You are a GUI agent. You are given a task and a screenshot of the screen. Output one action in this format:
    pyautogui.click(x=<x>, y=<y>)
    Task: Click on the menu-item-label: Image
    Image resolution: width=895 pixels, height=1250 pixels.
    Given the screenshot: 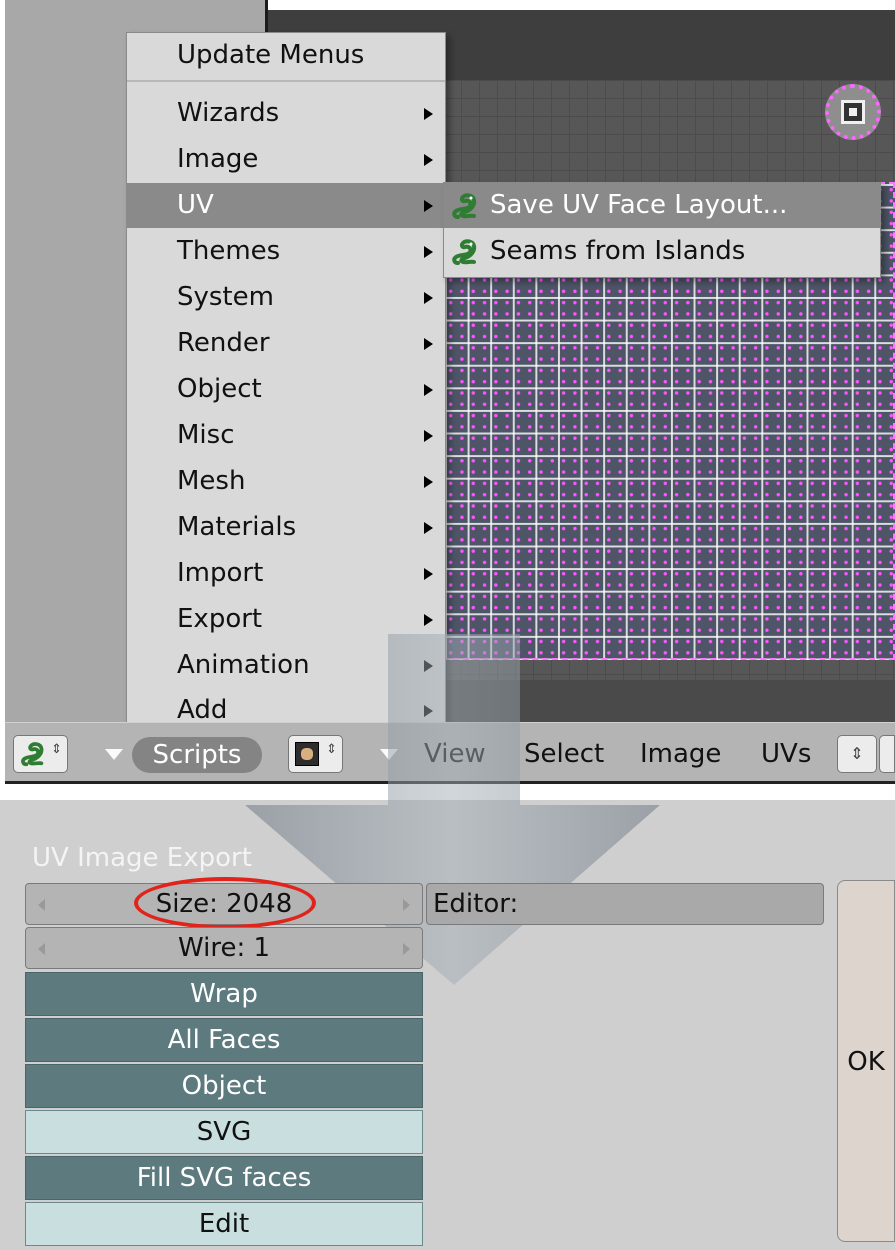 What is the action you would take?
    pyautogui.click(x=218, y=159)
    